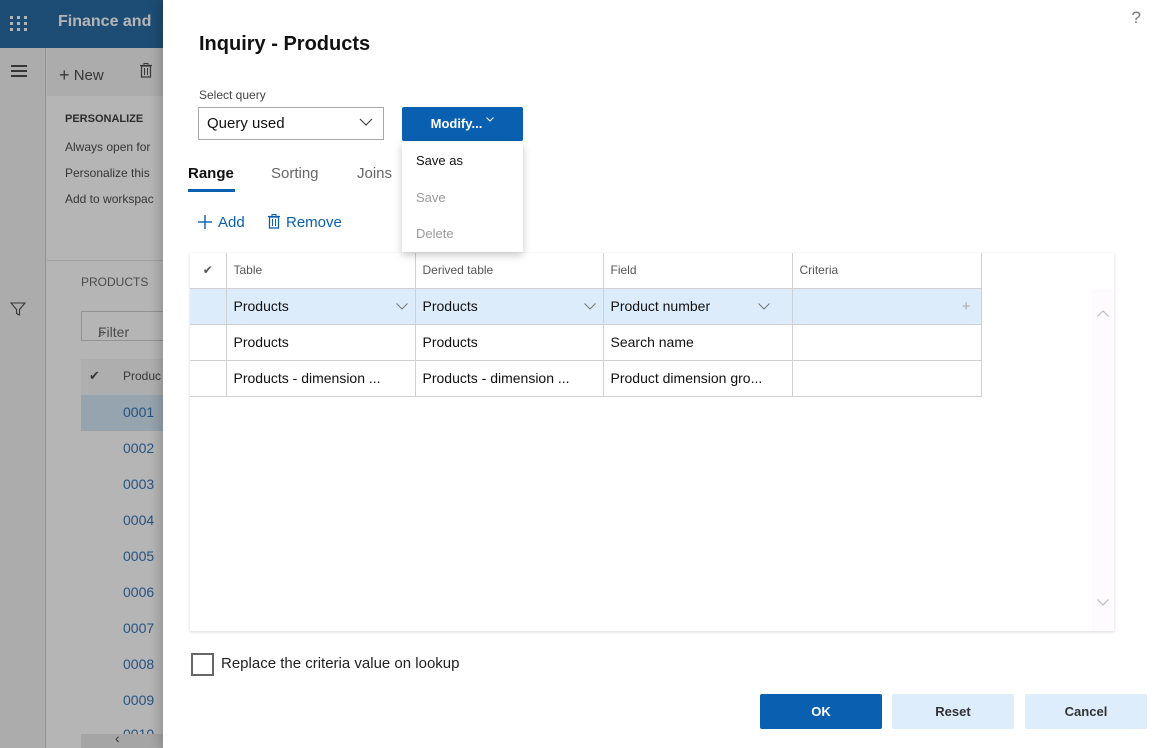  Describe the element at coordinates (208, 271) in the screenshot. I see `select-all-checkmark-icon: ✔` at that location.